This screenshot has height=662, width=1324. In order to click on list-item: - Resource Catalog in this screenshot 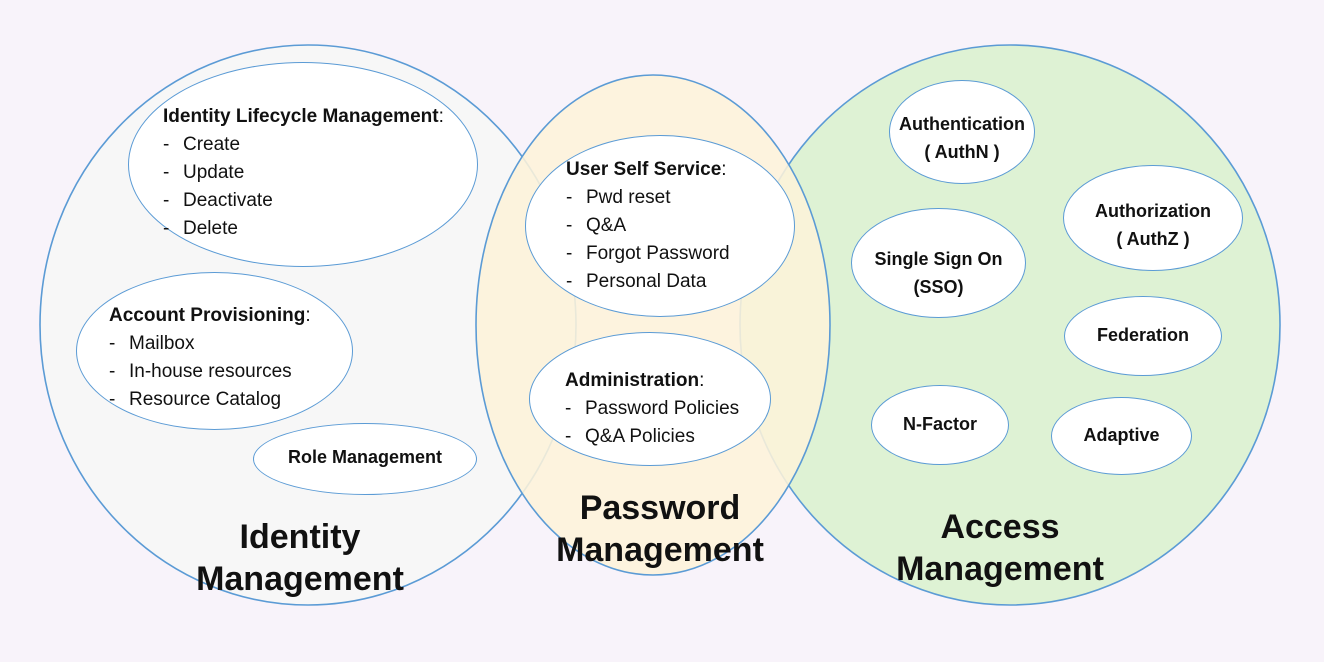, I will do `click(195, 399)`.